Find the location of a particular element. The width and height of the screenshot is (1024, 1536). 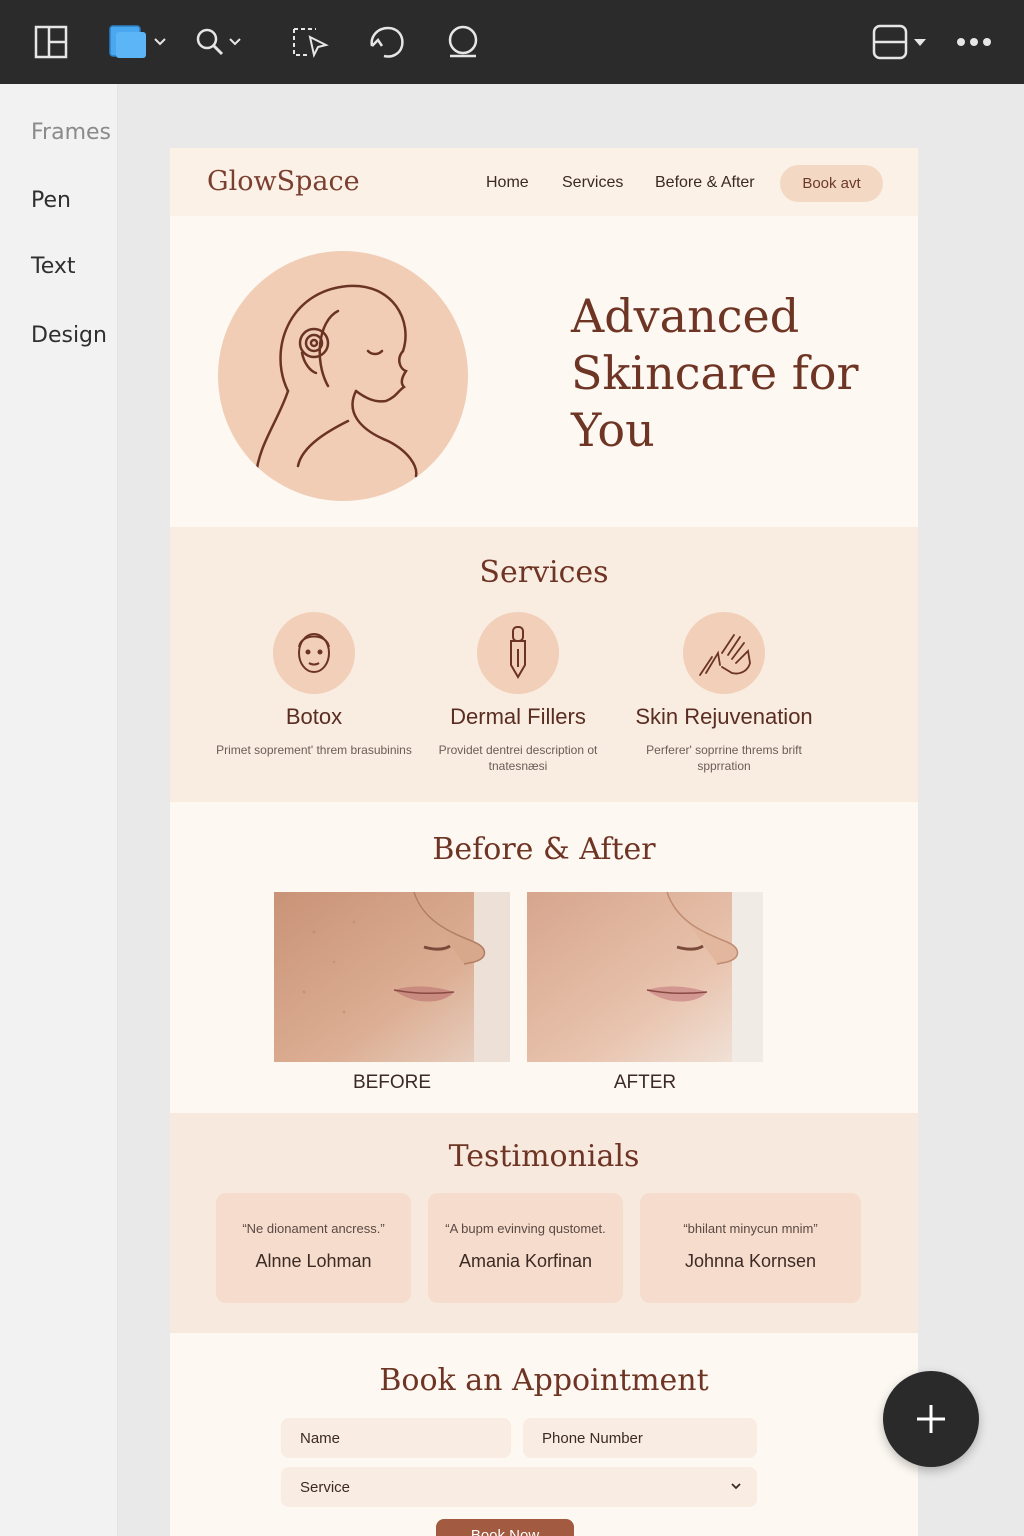

layout-icon is located at coordinates (51, 42).